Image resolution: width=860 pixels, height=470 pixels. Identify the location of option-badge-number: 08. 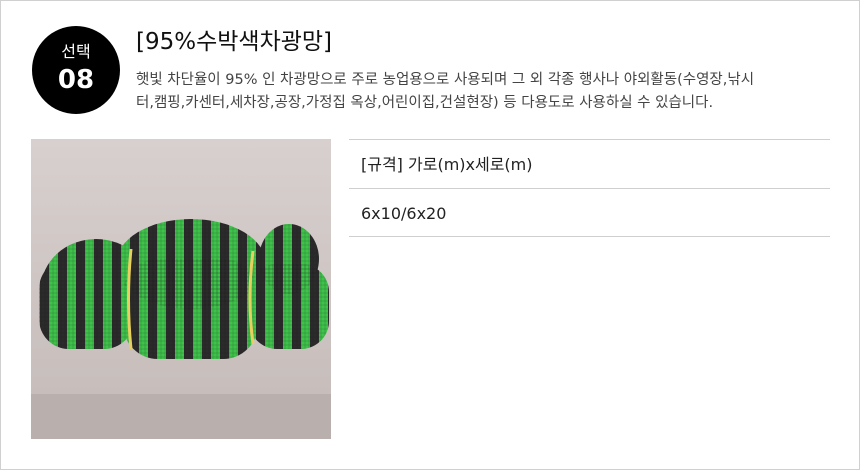
(76, 80).